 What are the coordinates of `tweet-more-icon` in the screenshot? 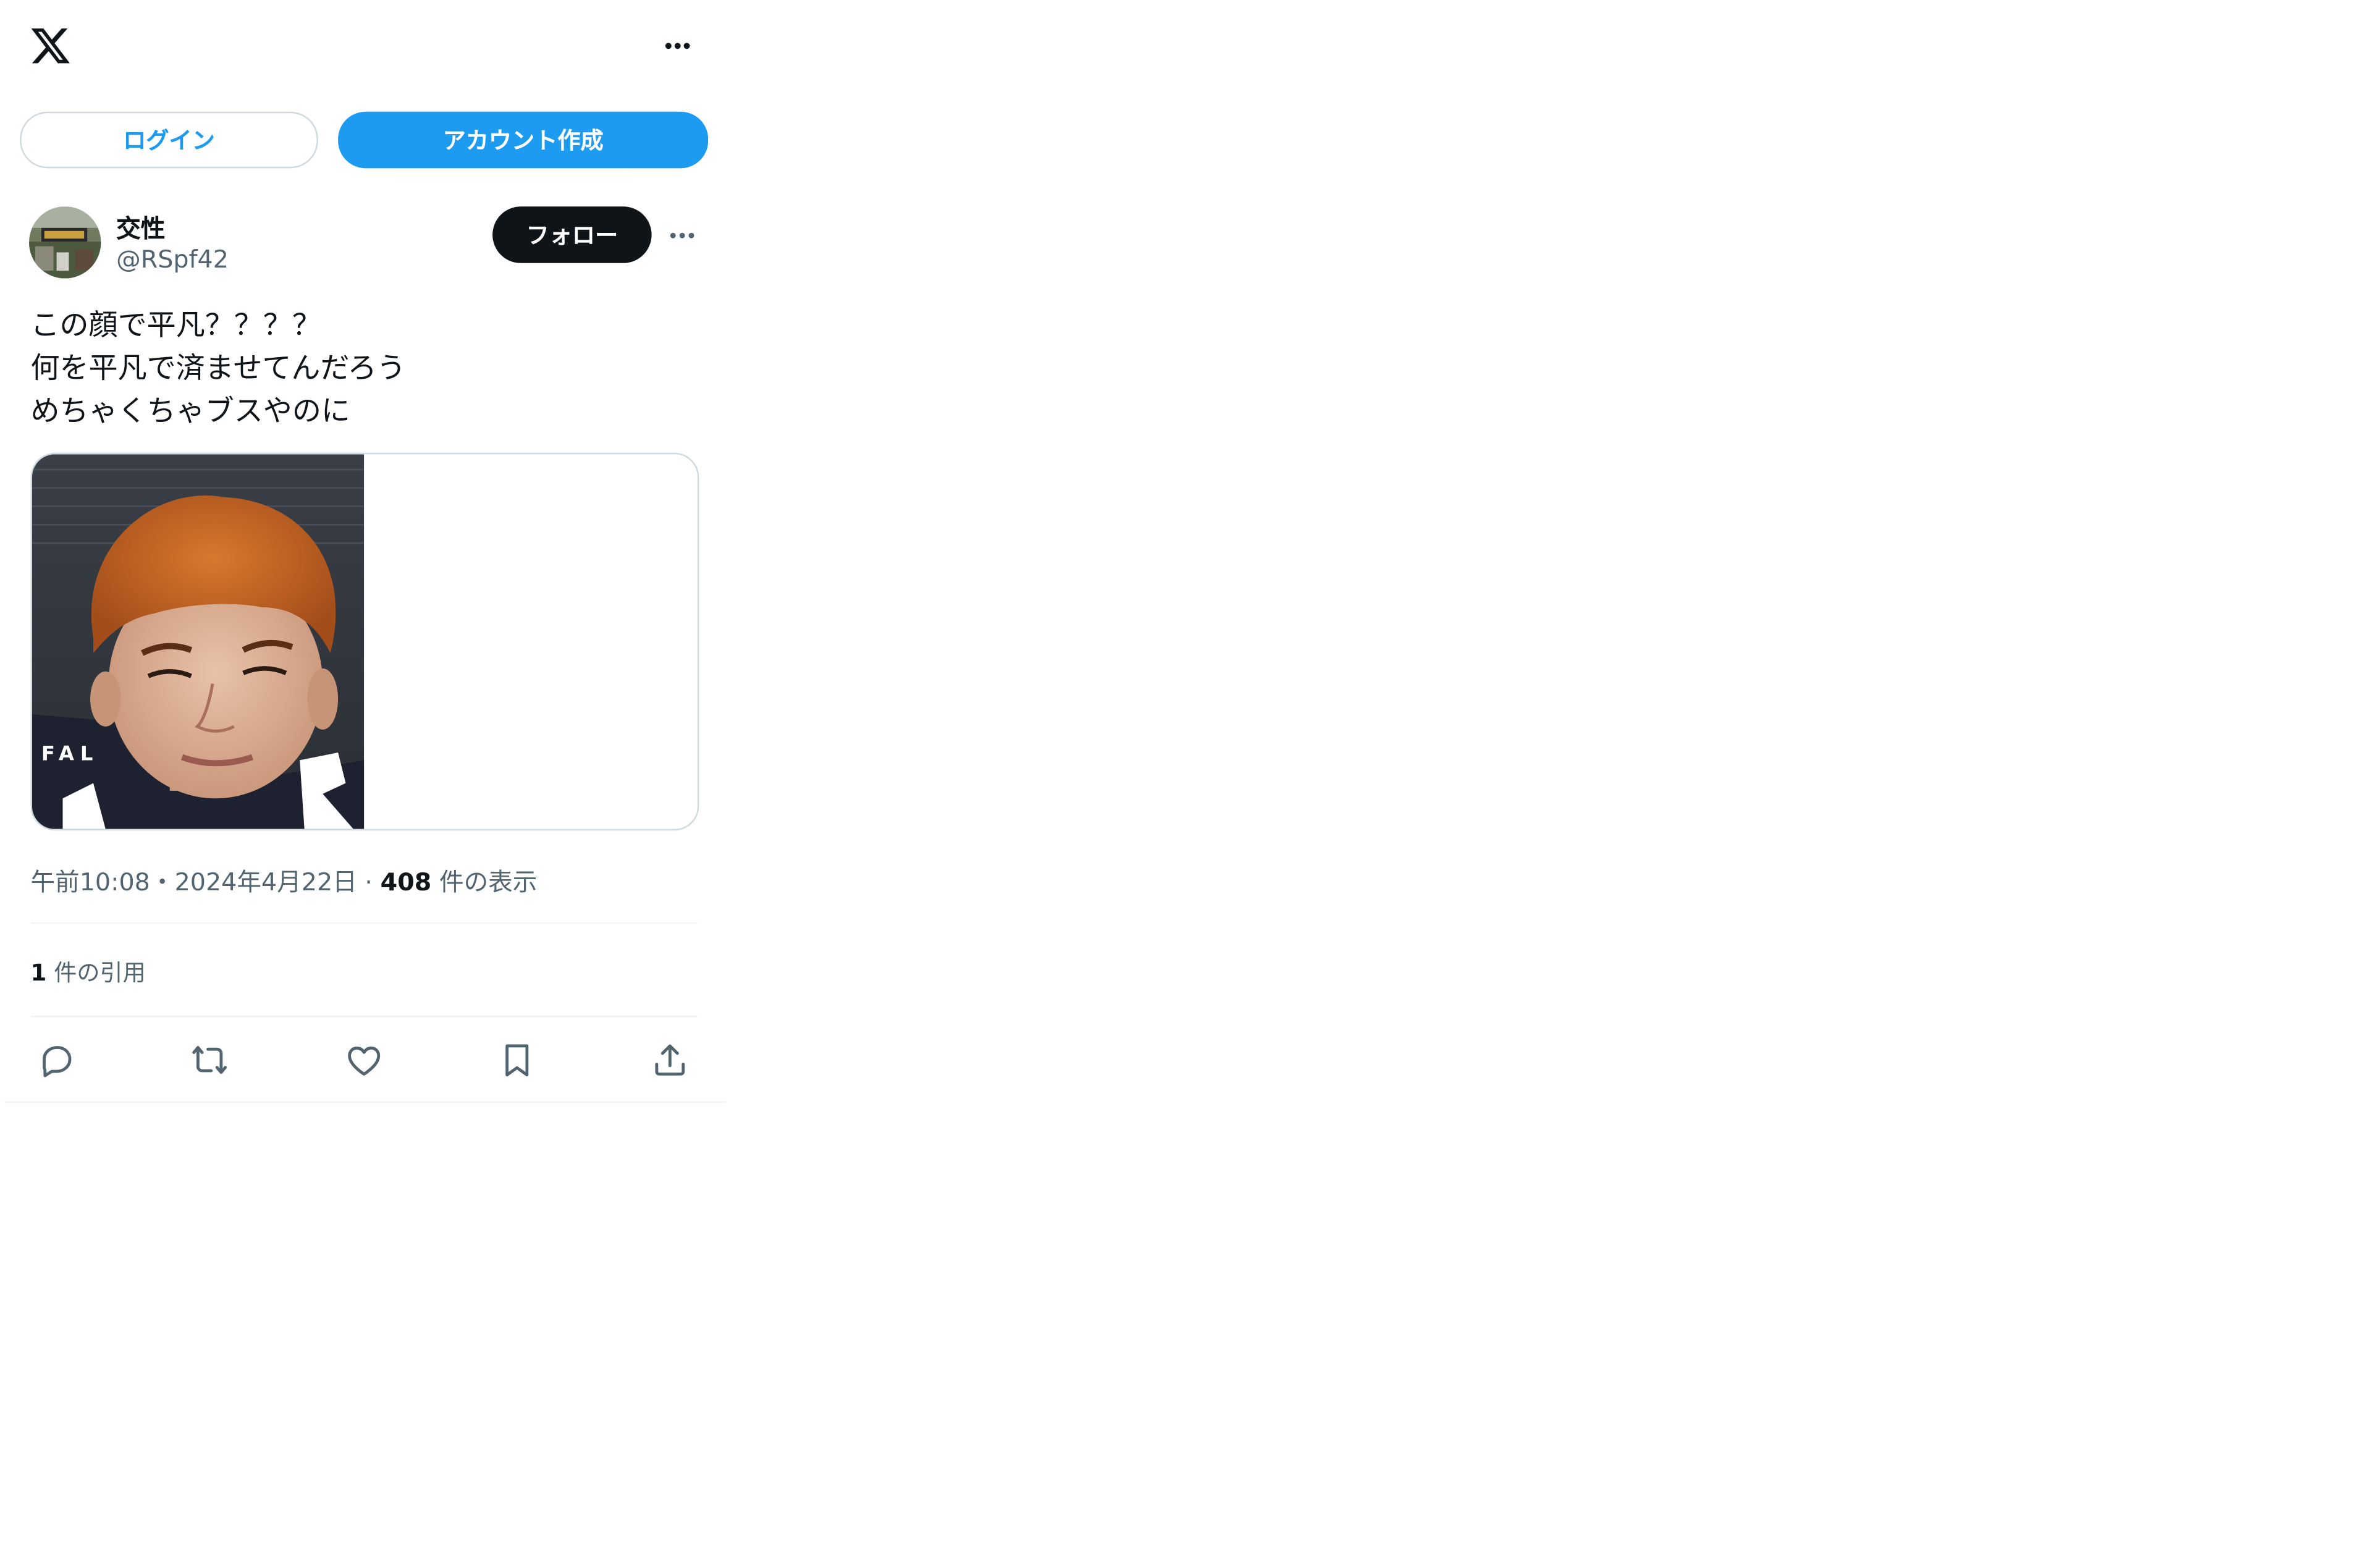 It's located at (682, 236).